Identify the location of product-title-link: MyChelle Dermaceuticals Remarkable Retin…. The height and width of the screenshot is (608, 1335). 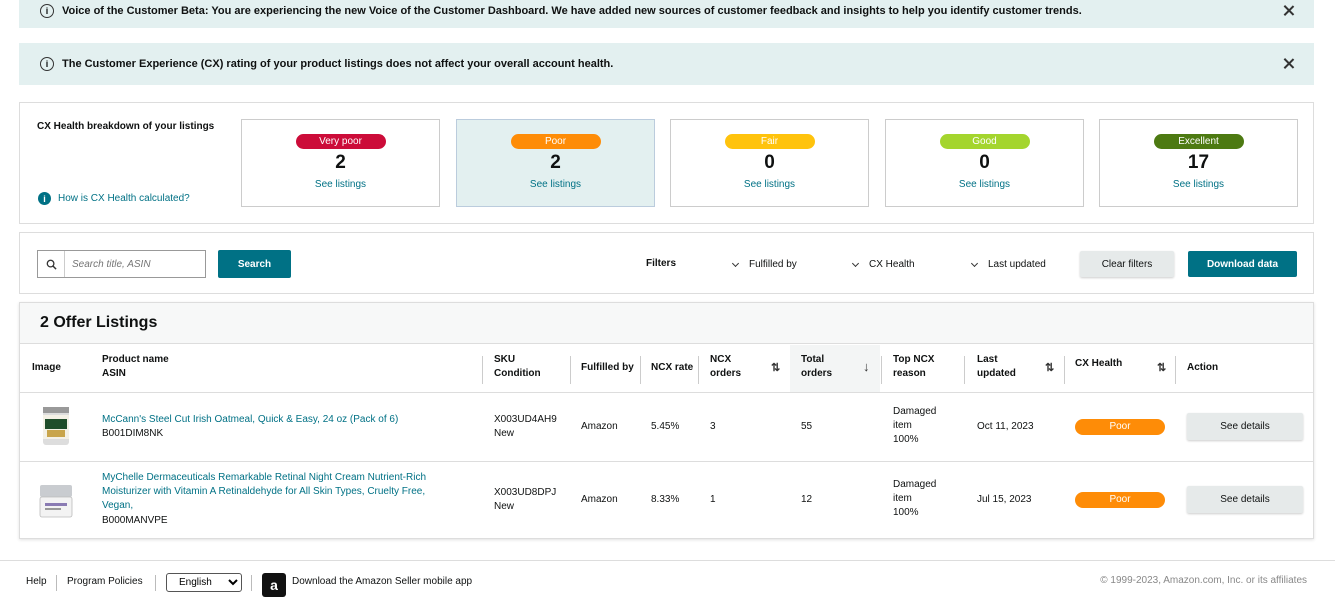
(264, 492).